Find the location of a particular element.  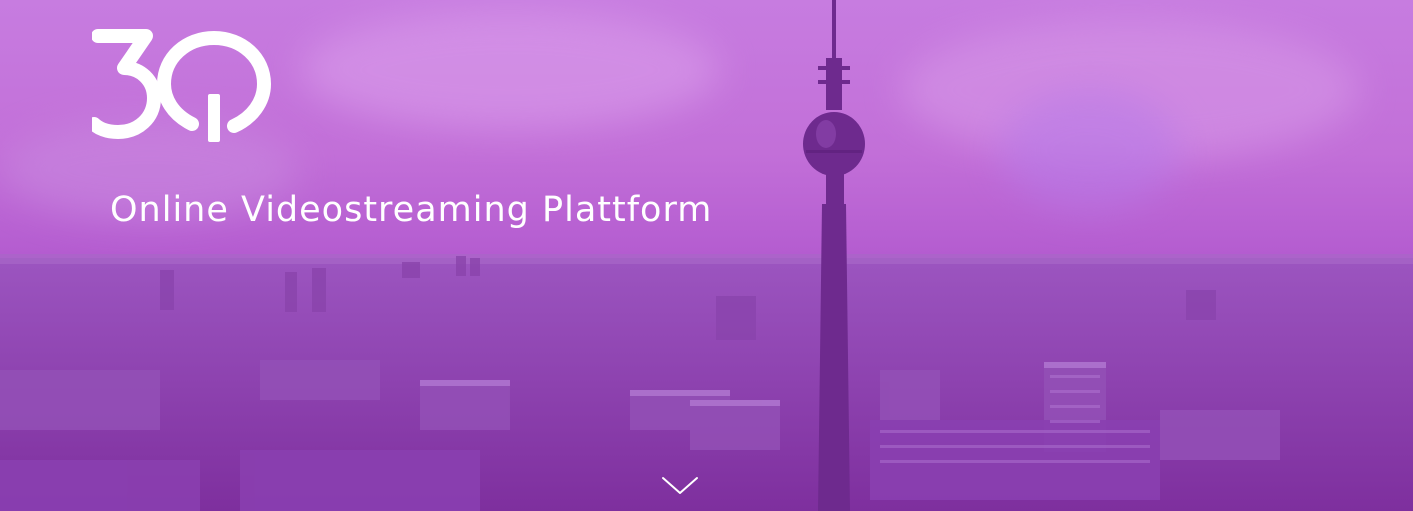

brand-logo is located at coordinates (182, 85).